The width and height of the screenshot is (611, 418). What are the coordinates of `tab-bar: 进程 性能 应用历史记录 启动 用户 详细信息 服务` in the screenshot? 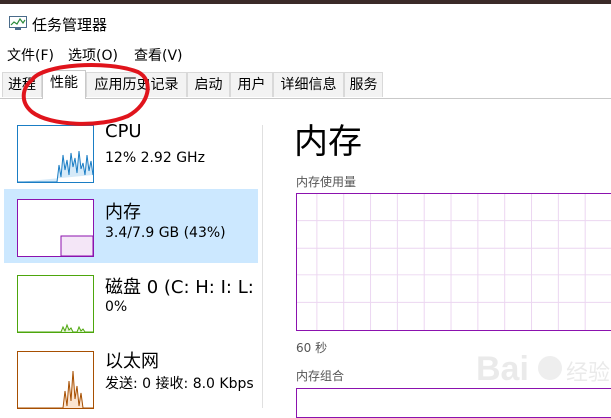 It's located at (305, 84).